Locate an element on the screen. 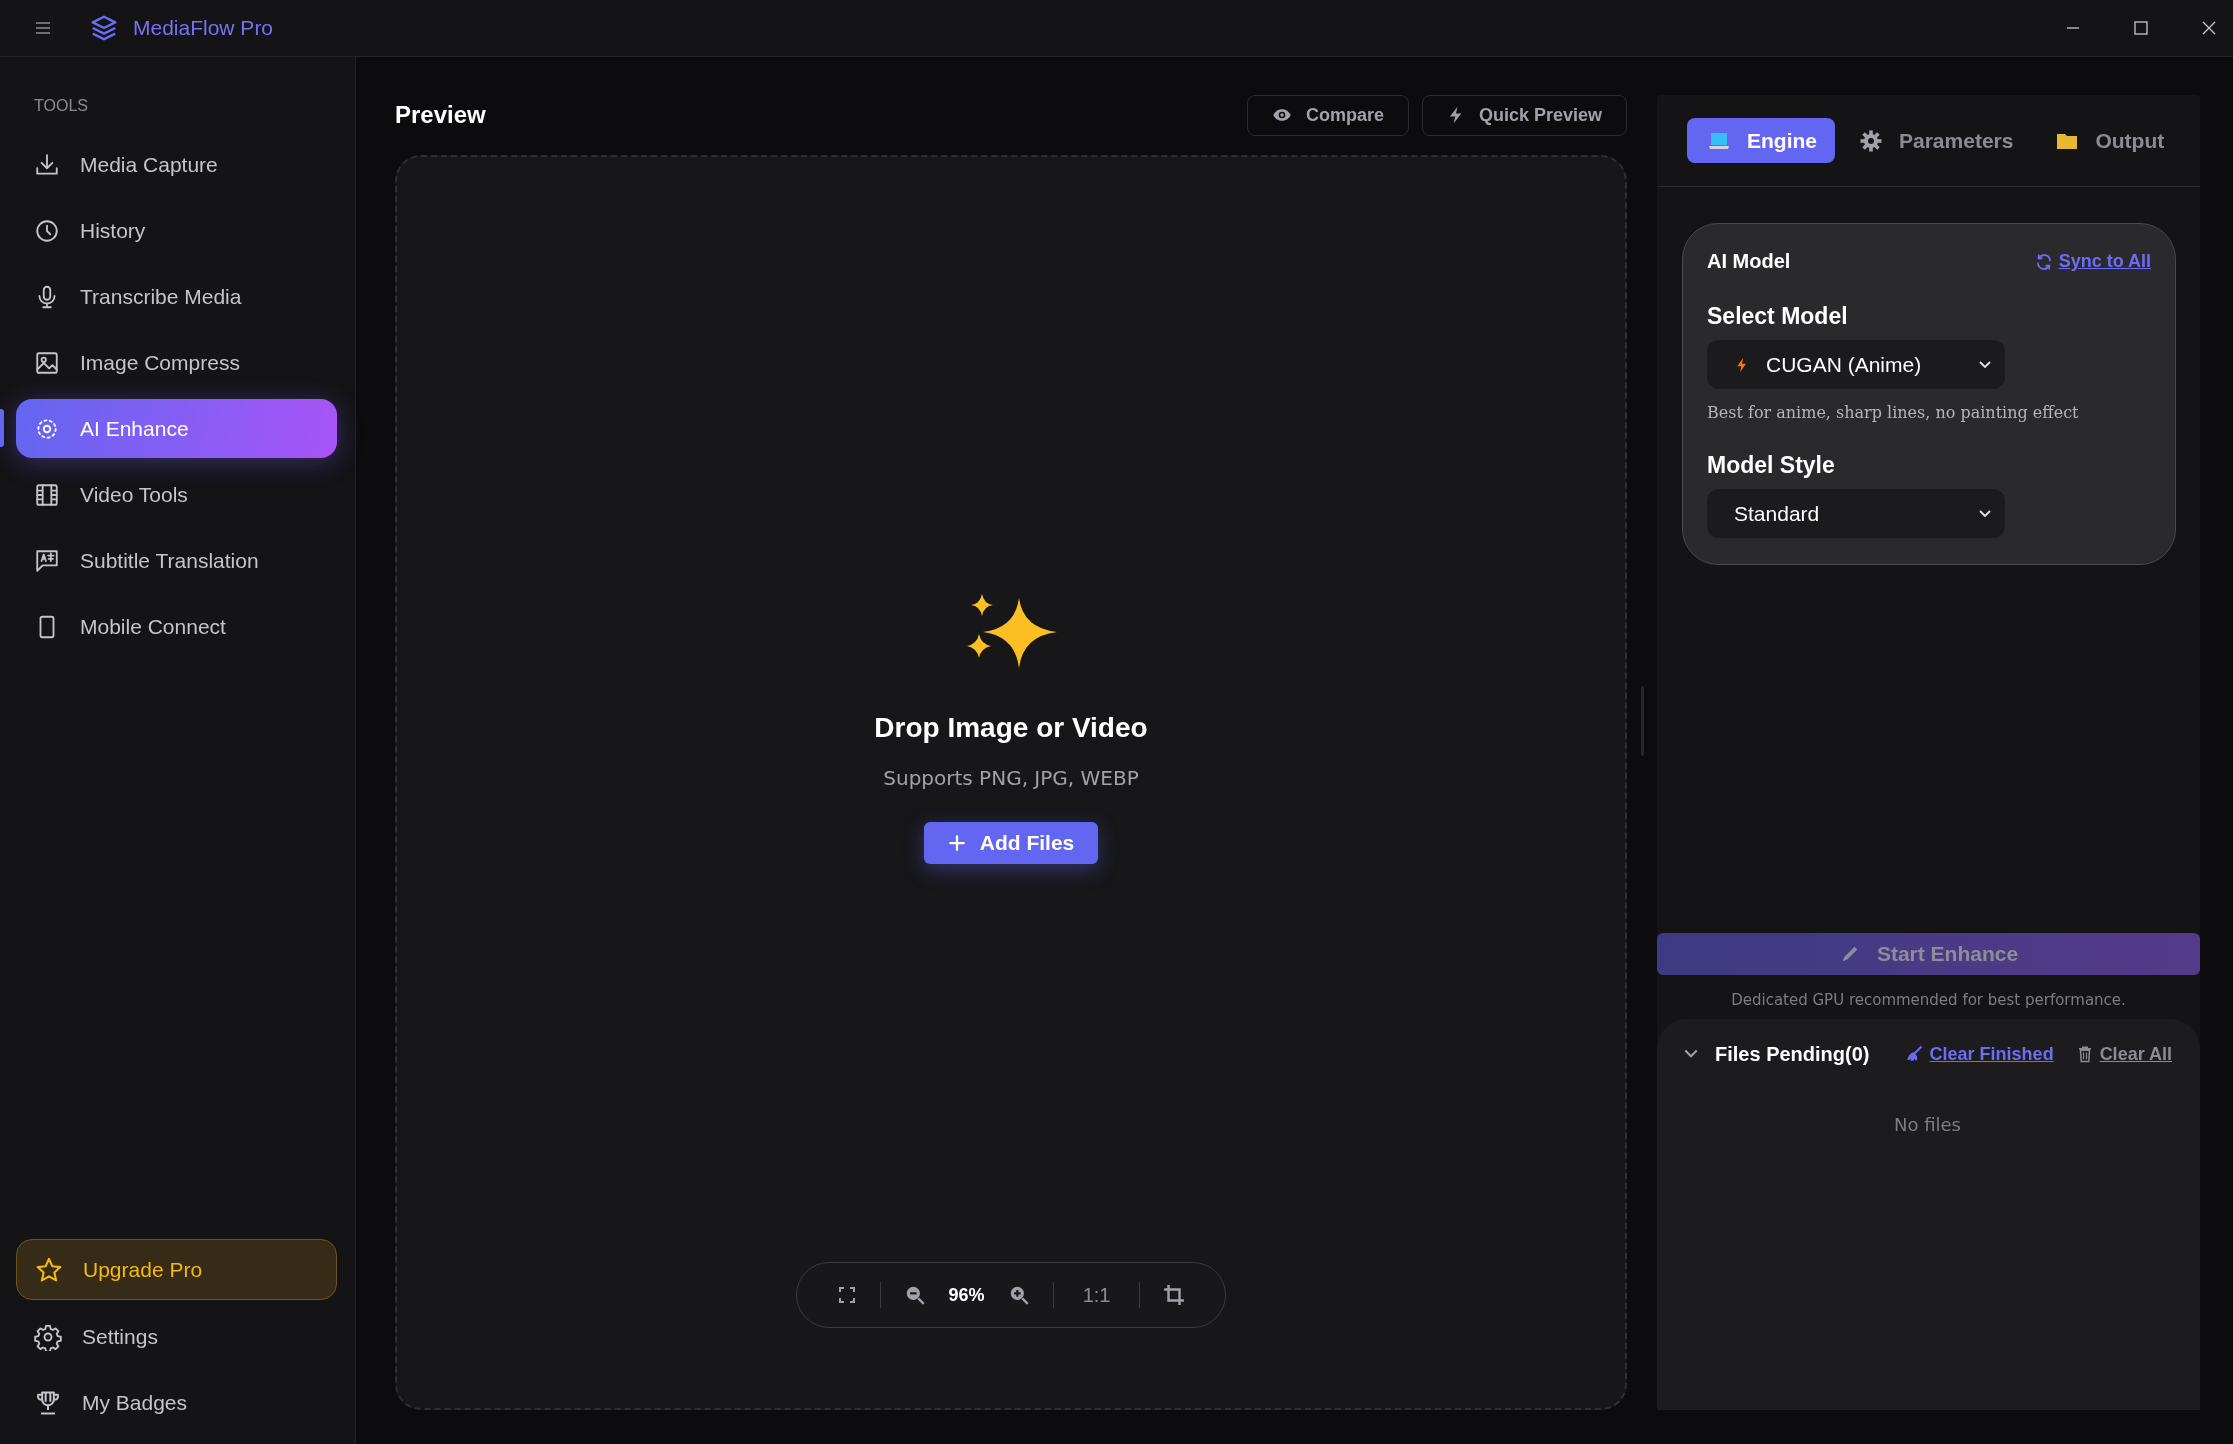  sidebar-item: History is located at coordinates (176, 230).